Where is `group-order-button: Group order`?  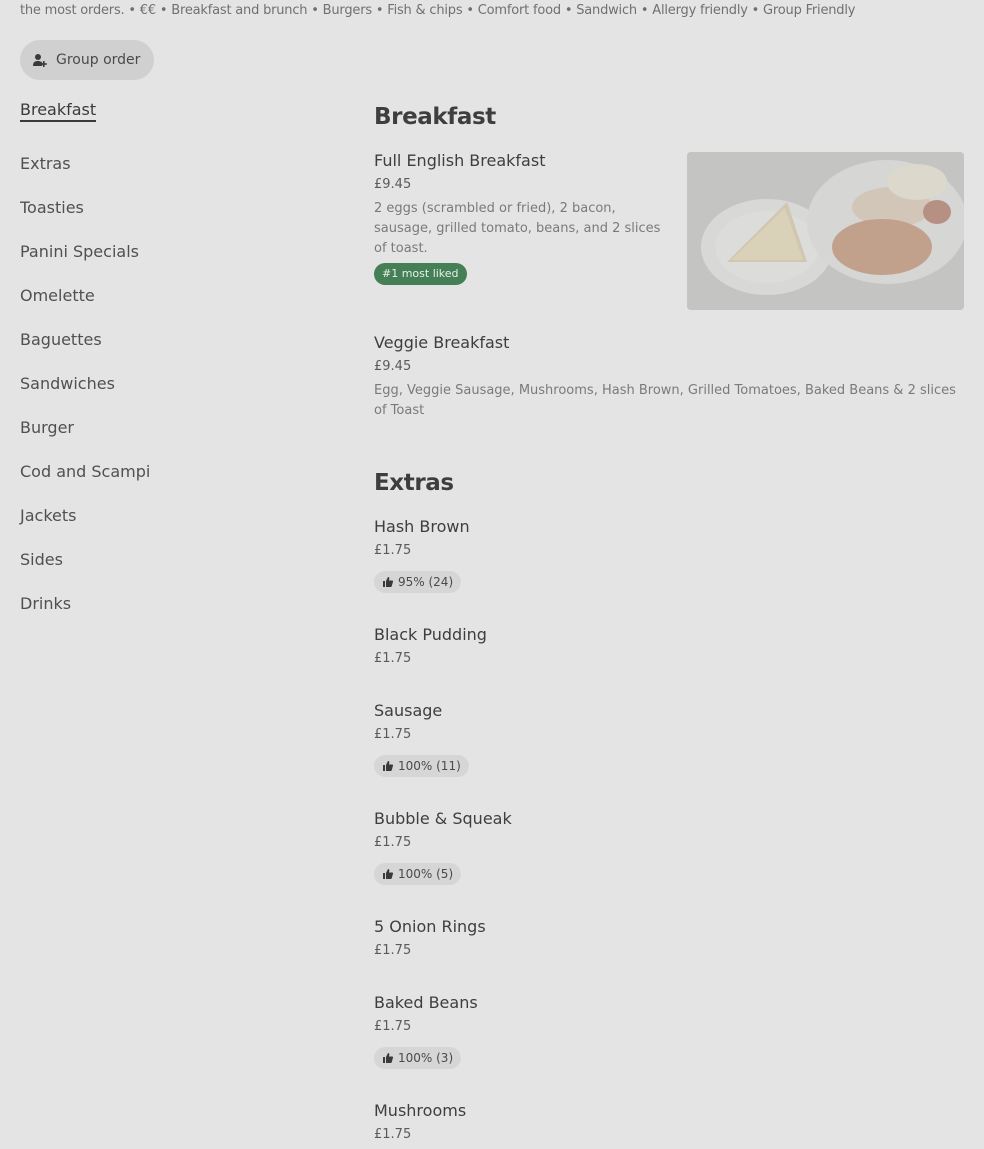
group-order-button: Group order is located at coordinates (87, 60).